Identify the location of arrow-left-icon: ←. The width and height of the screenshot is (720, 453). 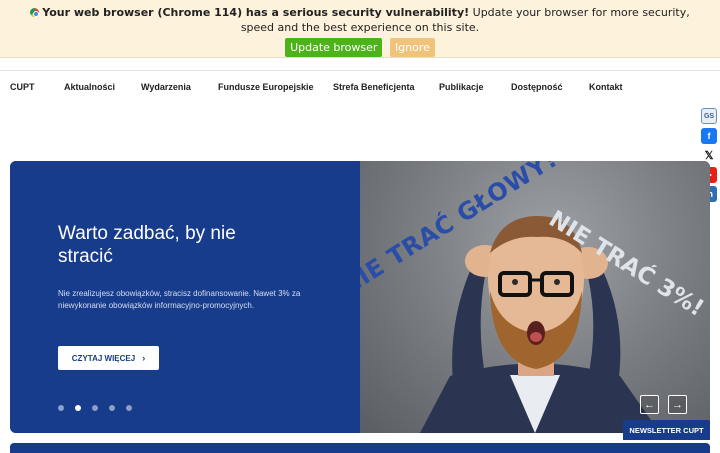
(649, 404).